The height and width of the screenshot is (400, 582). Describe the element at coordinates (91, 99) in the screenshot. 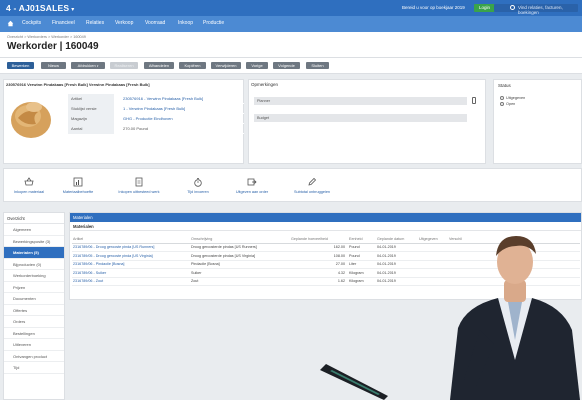

I see `field-label: Artikel` at that location.